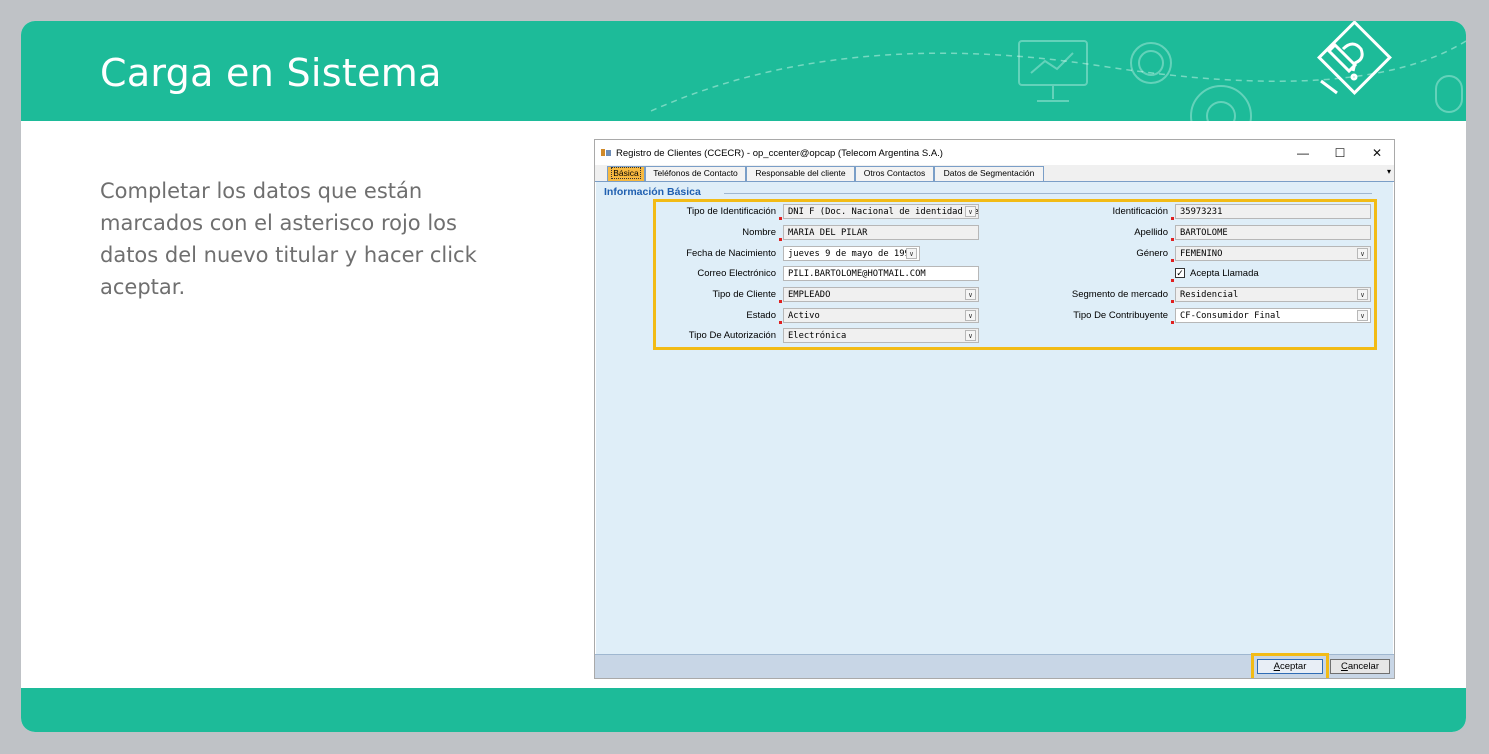 This screenshot has height=754, width=1489. I want to click on section-divider, so click(1048, 193).